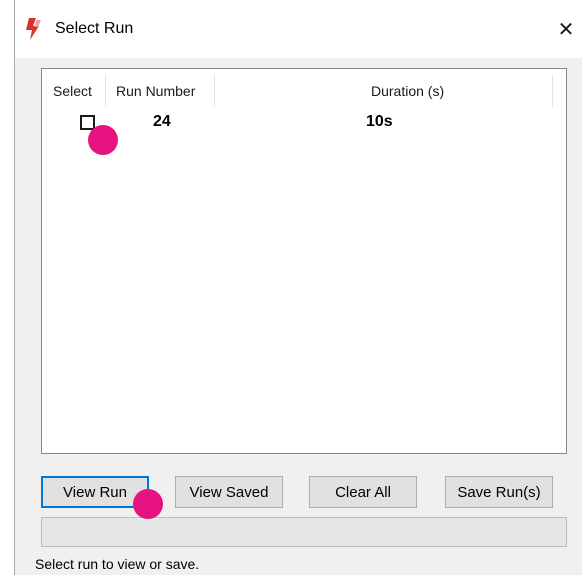 The width and height of the screenshot is (582, 575). What do you see at coordinates (407, 91) in the screenshot?
I see `column-header-duration: Duration (s)` at bounding box center [407, 91].